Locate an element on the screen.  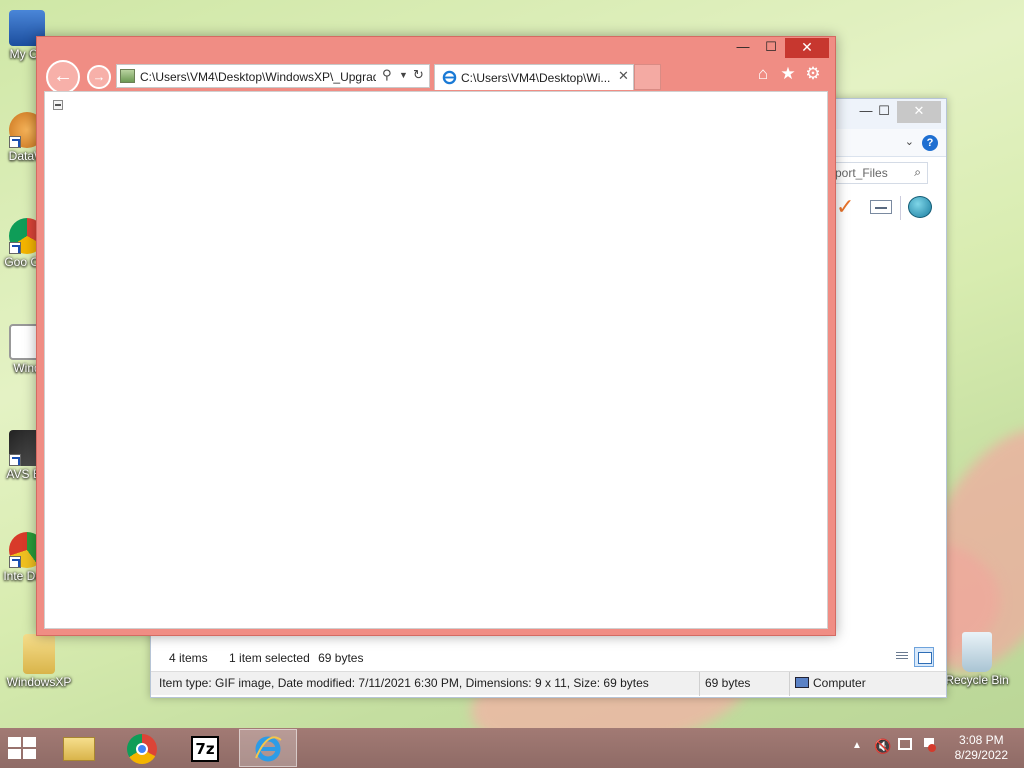
show-hidden-icons-button: ▲ is located at coordinates (857, 754).